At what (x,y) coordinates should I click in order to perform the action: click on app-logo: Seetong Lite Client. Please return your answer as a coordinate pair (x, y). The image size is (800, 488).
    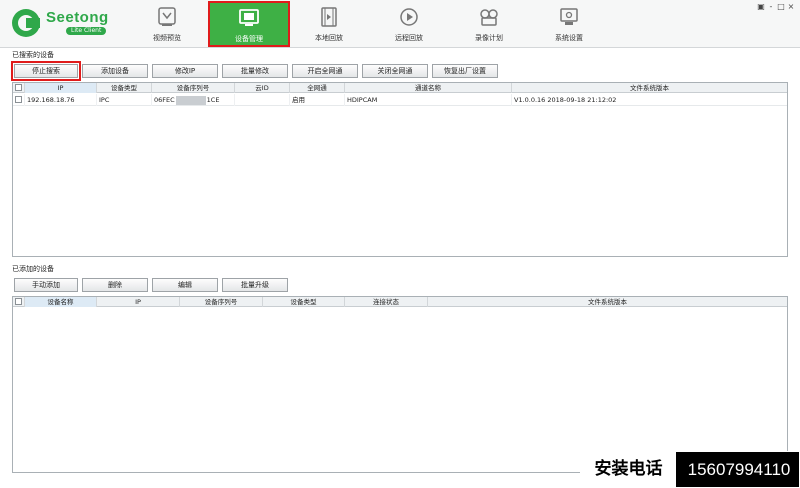
    Looking at the image, I should click on (63, 23).